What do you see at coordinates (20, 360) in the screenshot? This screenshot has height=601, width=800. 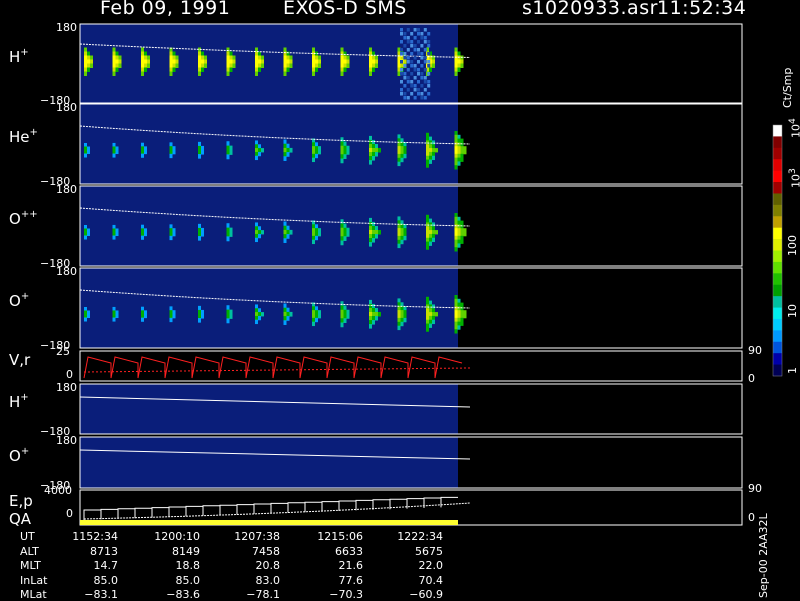 I see `vr-label: V,r` at bounding box center [20, 360].